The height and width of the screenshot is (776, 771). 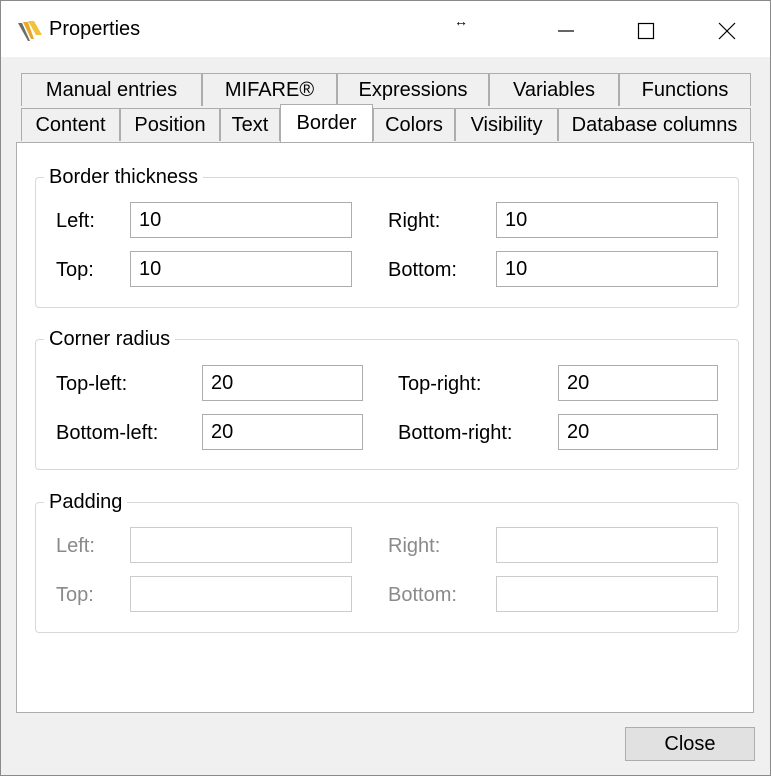 What do you see at coordinates (654, 124) in the screenshot?
I see `tab-database-columns: Database columns` at bounding box center [654, 124].